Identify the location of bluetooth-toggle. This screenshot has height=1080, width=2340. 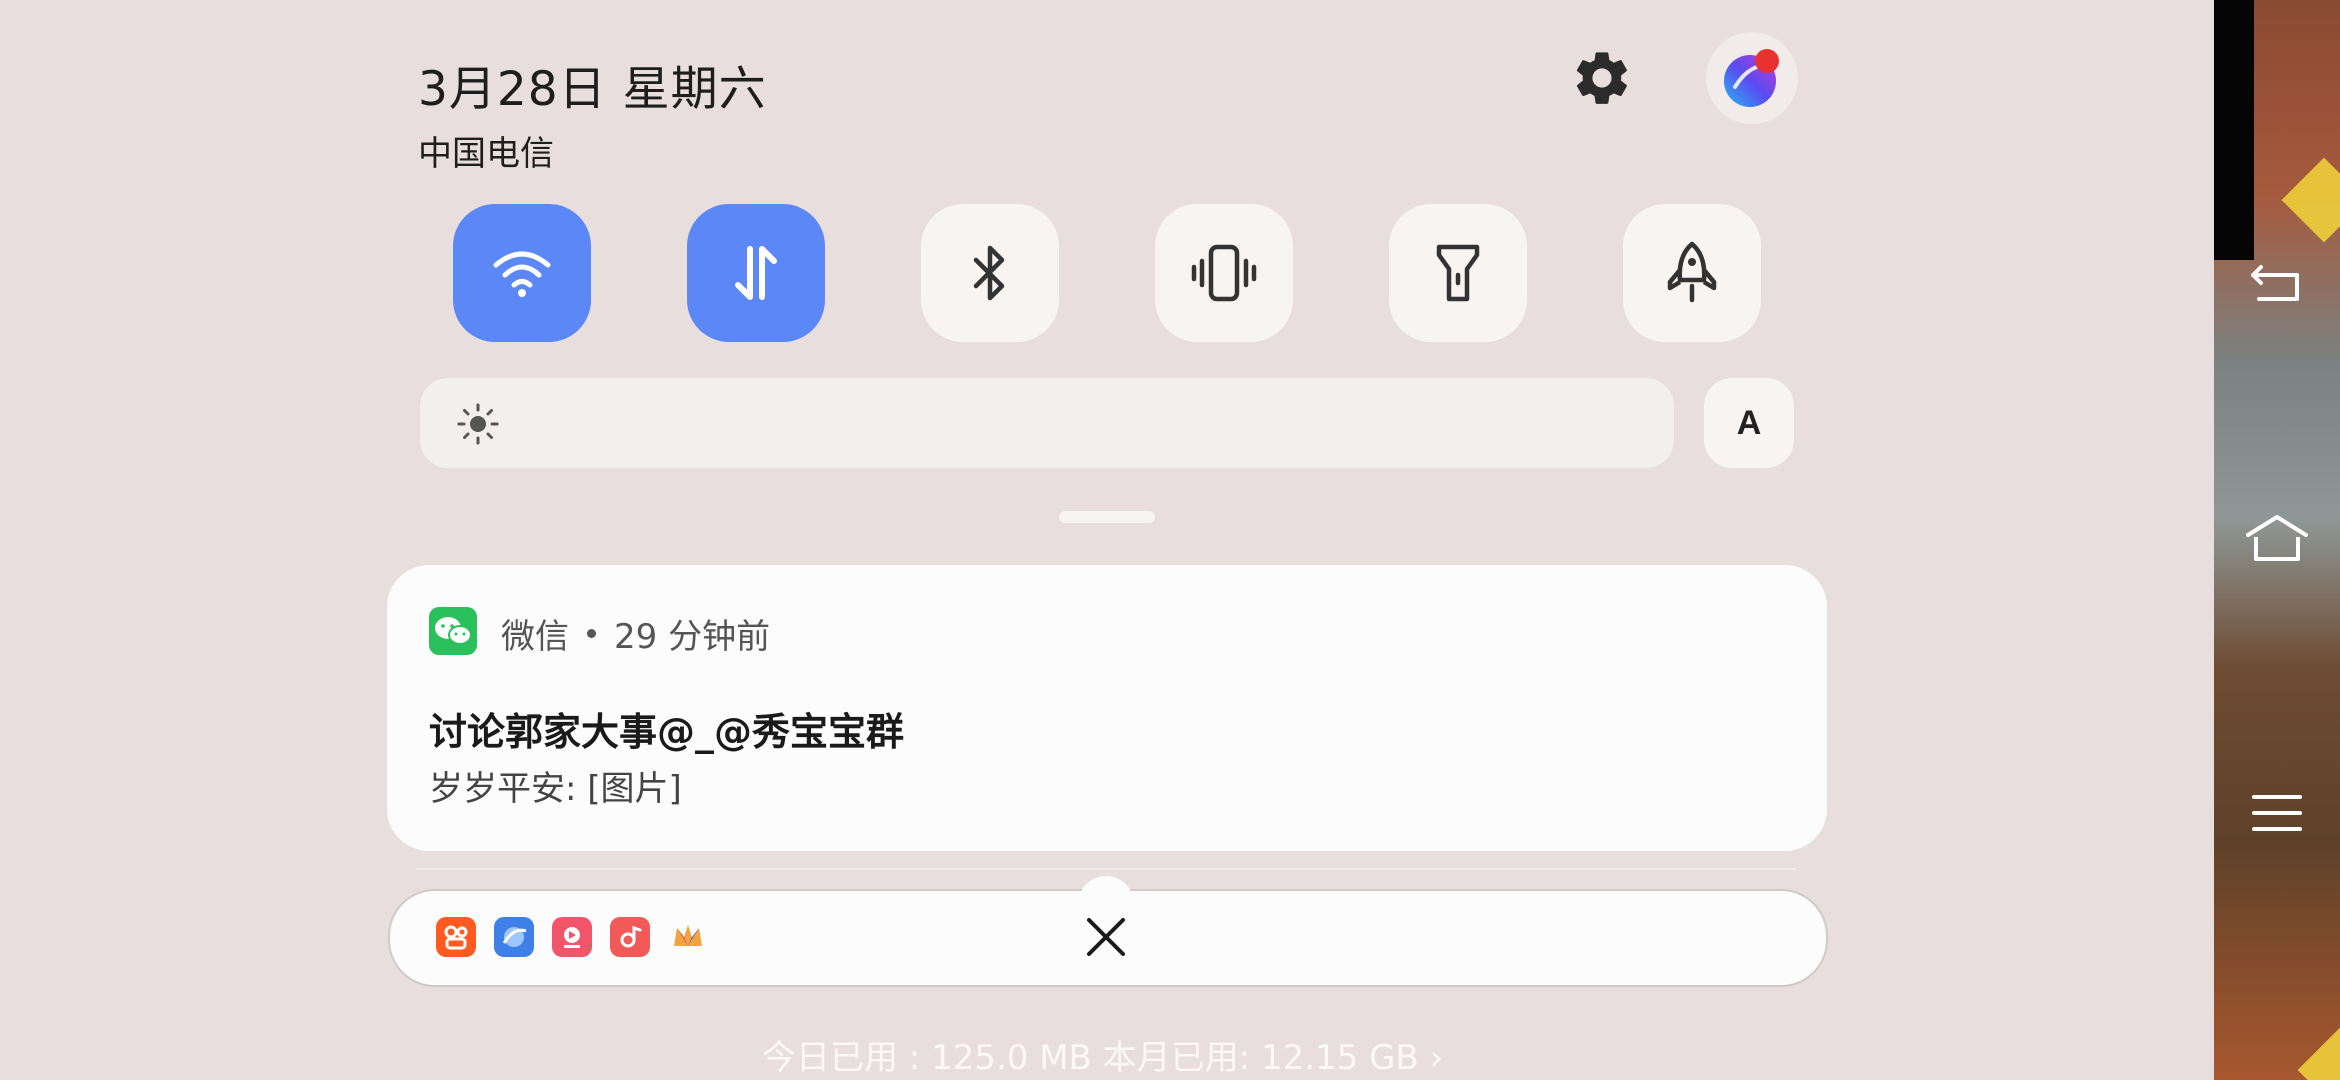
(990, 273).